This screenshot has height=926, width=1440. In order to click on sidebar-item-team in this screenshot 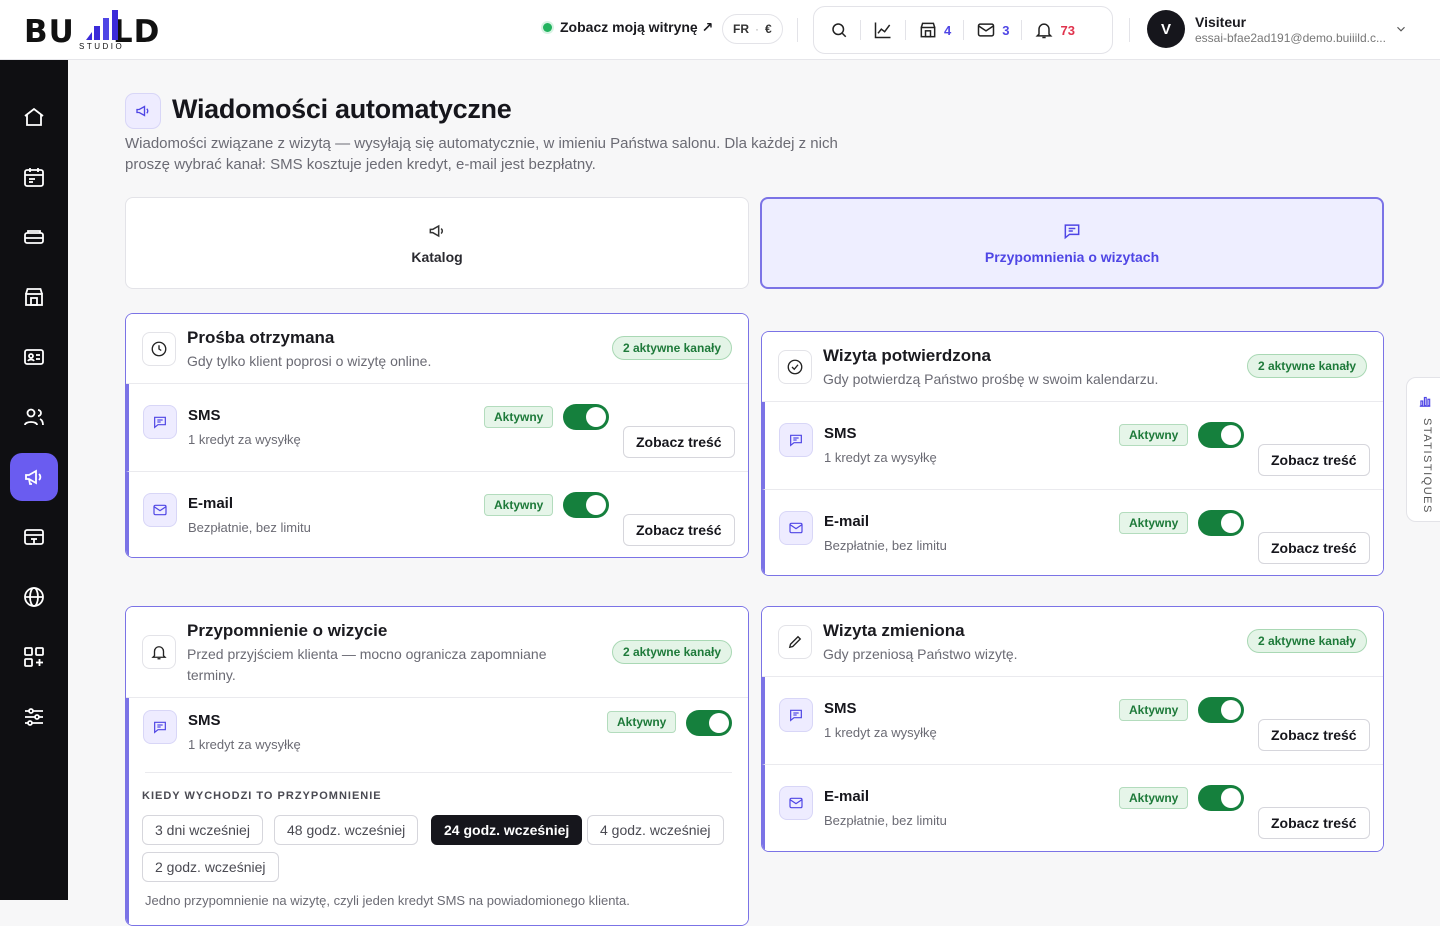, I will do `click(34, 417)`.